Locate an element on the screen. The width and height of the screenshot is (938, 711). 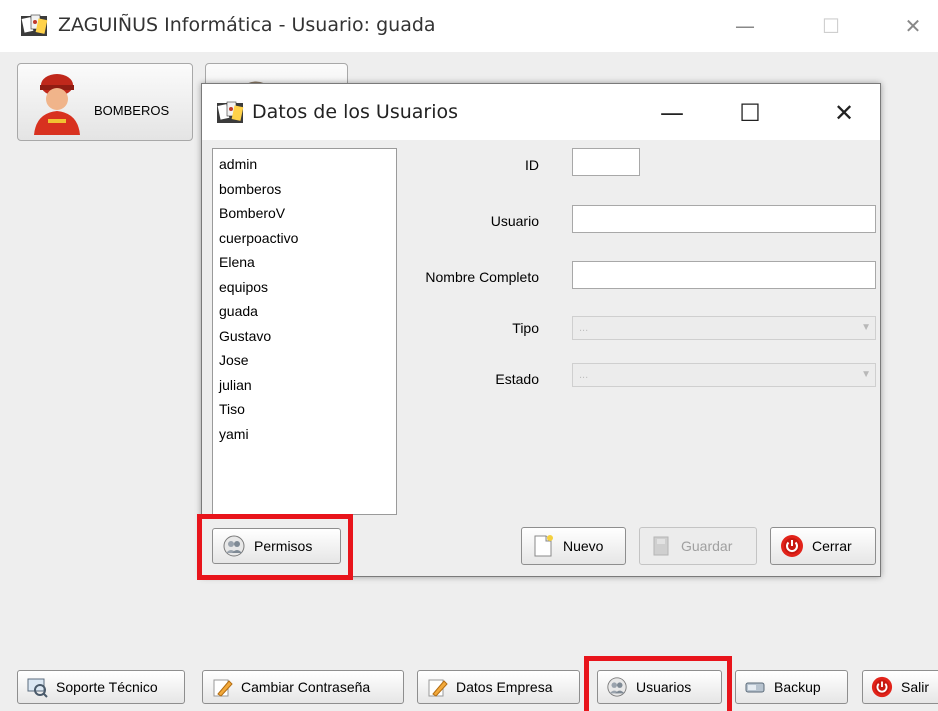
dialog-minimize-button: — is located at coordinates (672, 113).